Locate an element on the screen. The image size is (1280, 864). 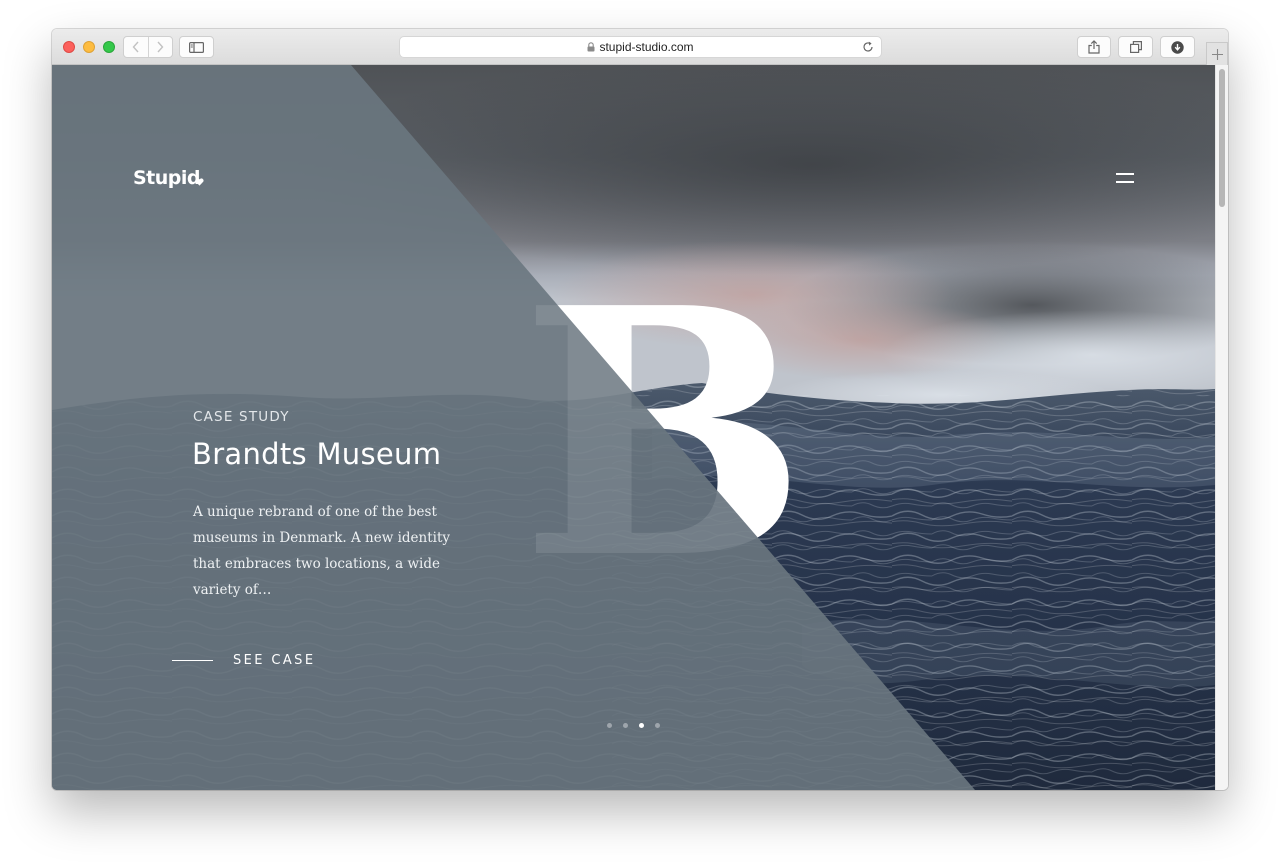
forward-icon is located at coordinates (160, 47).